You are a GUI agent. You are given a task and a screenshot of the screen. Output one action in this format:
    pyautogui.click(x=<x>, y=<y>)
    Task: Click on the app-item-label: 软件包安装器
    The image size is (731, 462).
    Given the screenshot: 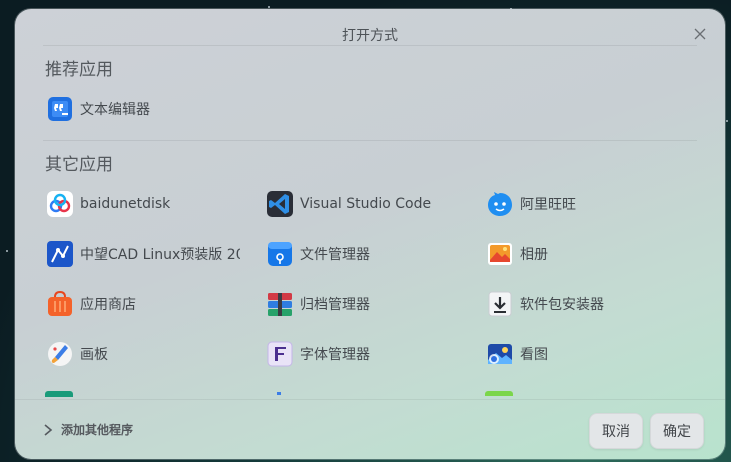 What is the action you would take?
    pyautogui.click(x=562, y=305)
    